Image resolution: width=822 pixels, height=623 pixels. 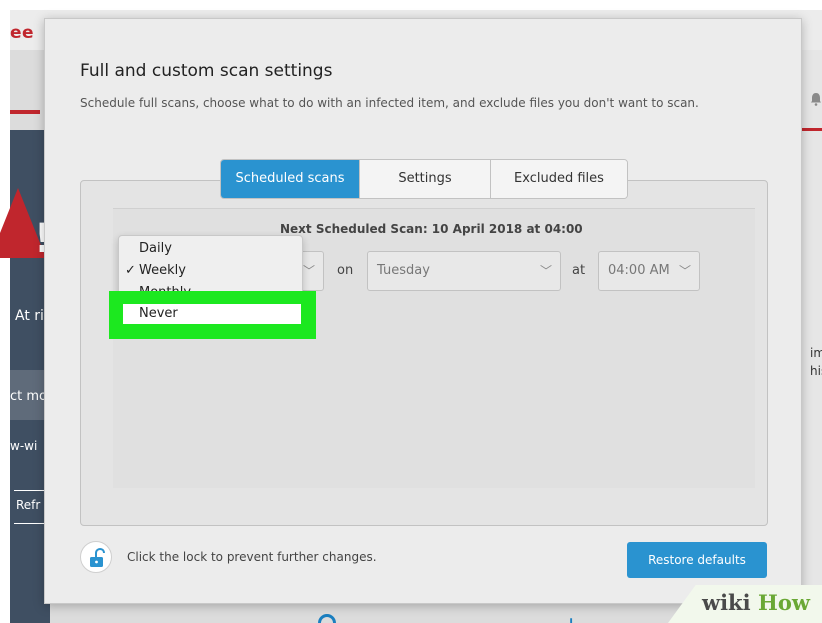 What do you see at coordinates (327, 618) in the screenshot?
I see `search-icon` at bounding box center [327, 618].